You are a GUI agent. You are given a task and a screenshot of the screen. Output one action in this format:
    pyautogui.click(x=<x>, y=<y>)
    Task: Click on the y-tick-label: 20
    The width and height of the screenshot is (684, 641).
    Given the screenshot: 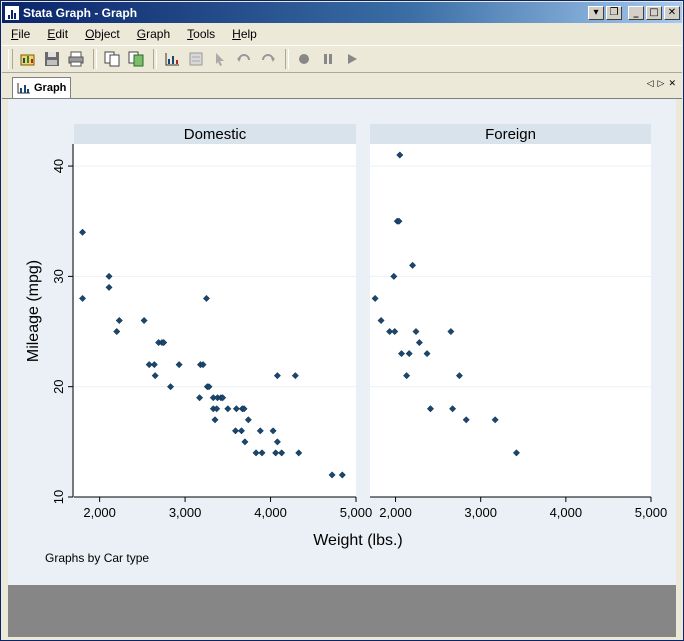 What is the action you would take?
    pyautogui.click(x=58, y=386)
    